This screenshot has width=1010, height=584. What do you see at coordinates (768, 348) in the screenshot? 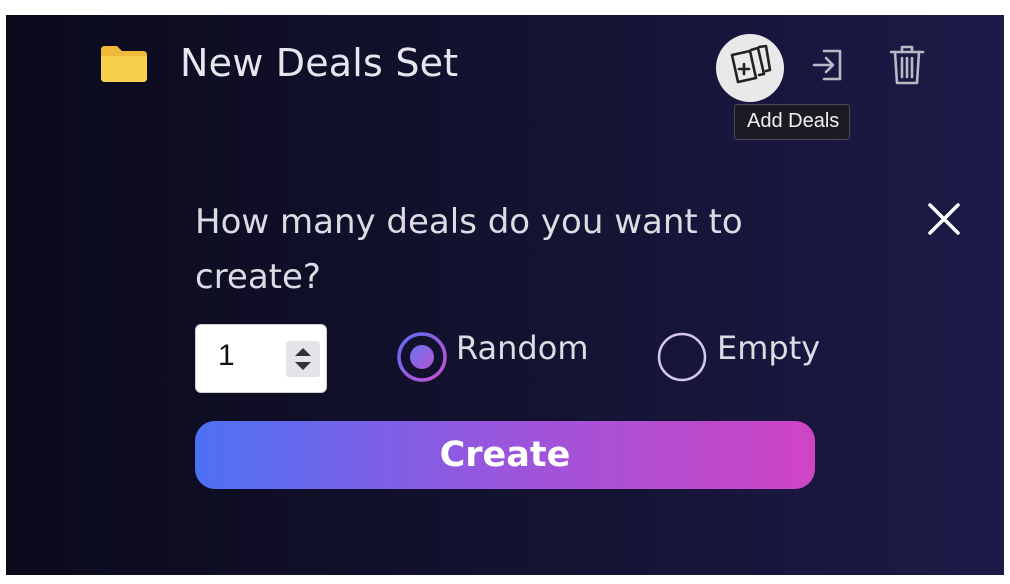
I see `empty-label: Empty` at bounding box center [768, 348].